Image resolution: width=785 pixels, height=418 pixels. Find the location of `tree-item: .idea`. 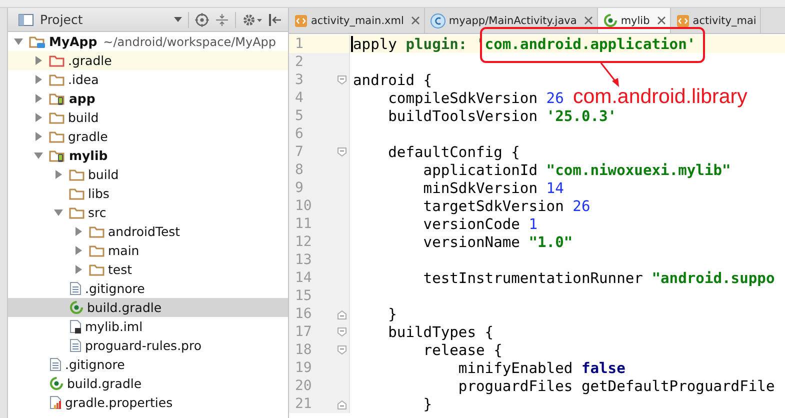

tree-item: .idea is located at coordinates (148, 79).